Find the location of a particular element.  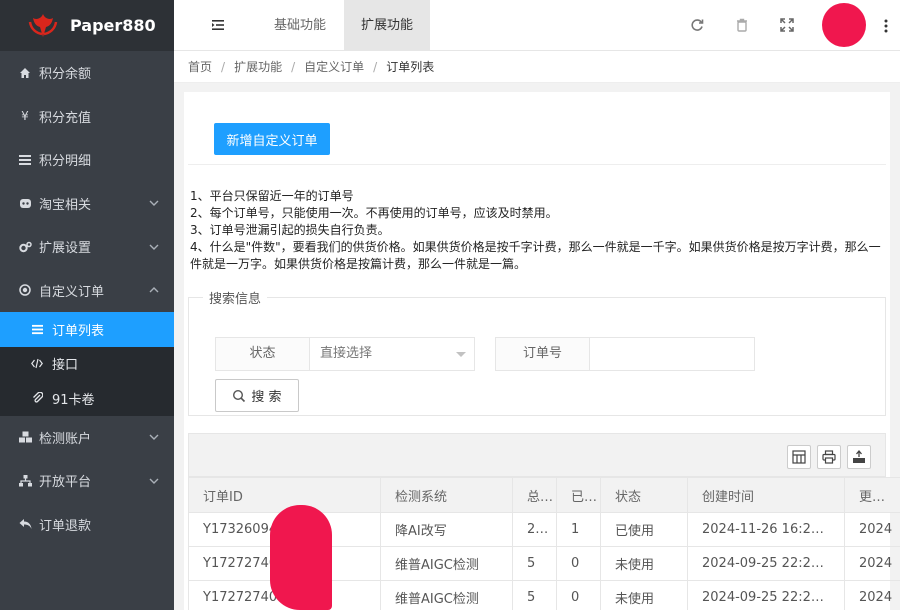

sidebar-item-label: 自定义订单 is located at coordinates (72, 292).